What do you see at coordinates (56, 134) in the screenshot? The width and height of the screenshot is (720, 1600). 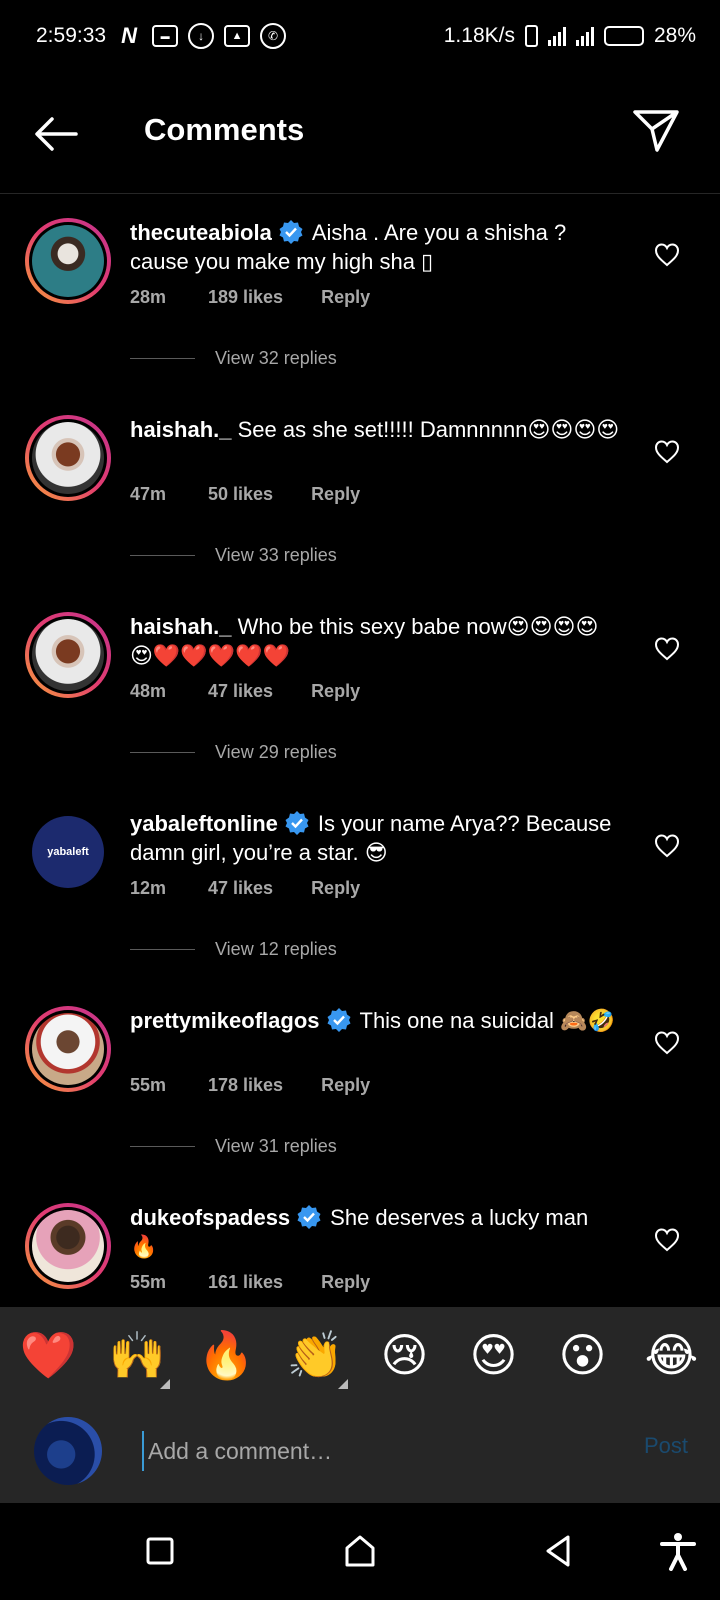 I see `back-arrow-icon` at bounding box center [56, 134].